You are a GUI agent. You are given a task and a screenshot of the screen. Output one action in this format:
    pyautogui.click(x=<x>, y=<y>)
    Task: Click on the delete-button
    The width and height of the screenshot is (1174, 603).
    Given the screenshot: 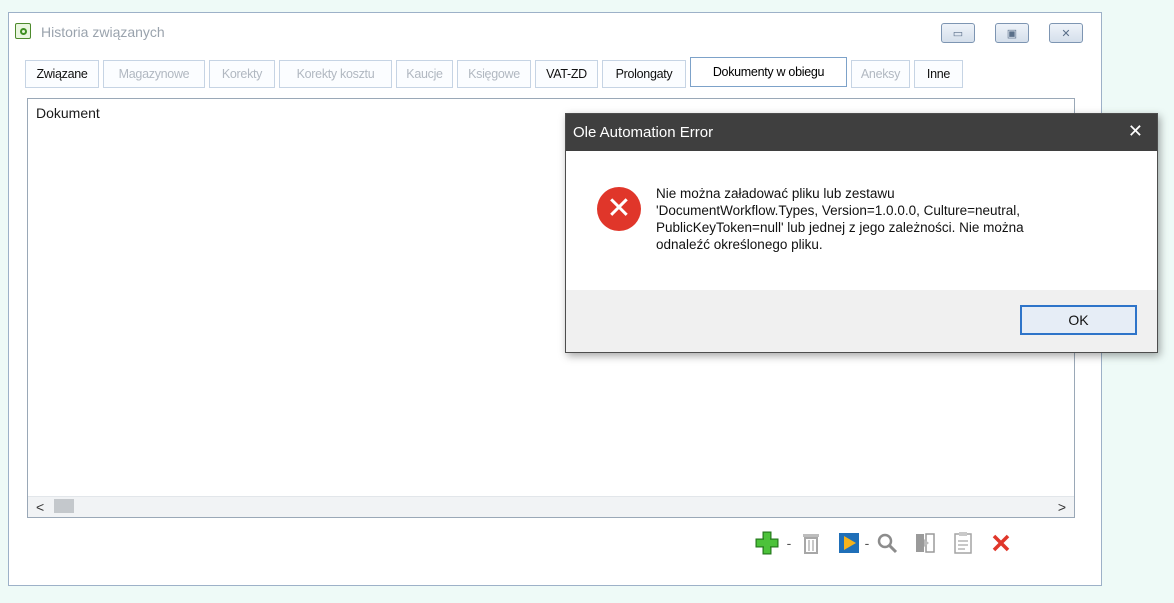 What is the action you would take?
    pyautogui.click(x=1001, y=543)
    